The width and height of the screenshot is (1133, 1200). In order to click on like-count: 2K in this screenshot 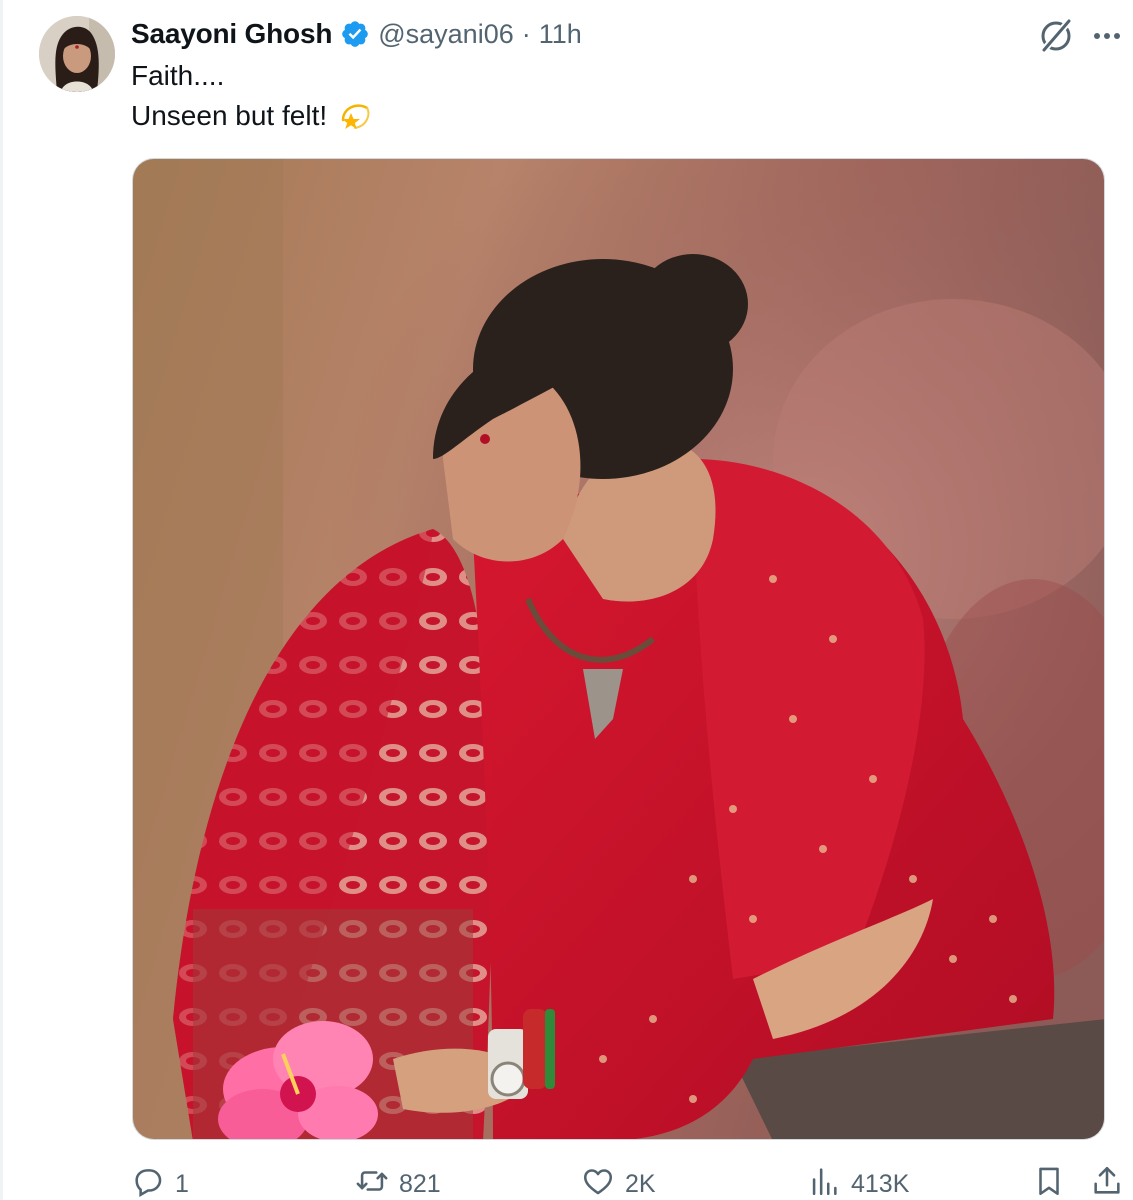, I will do `click(640, 1183)`.